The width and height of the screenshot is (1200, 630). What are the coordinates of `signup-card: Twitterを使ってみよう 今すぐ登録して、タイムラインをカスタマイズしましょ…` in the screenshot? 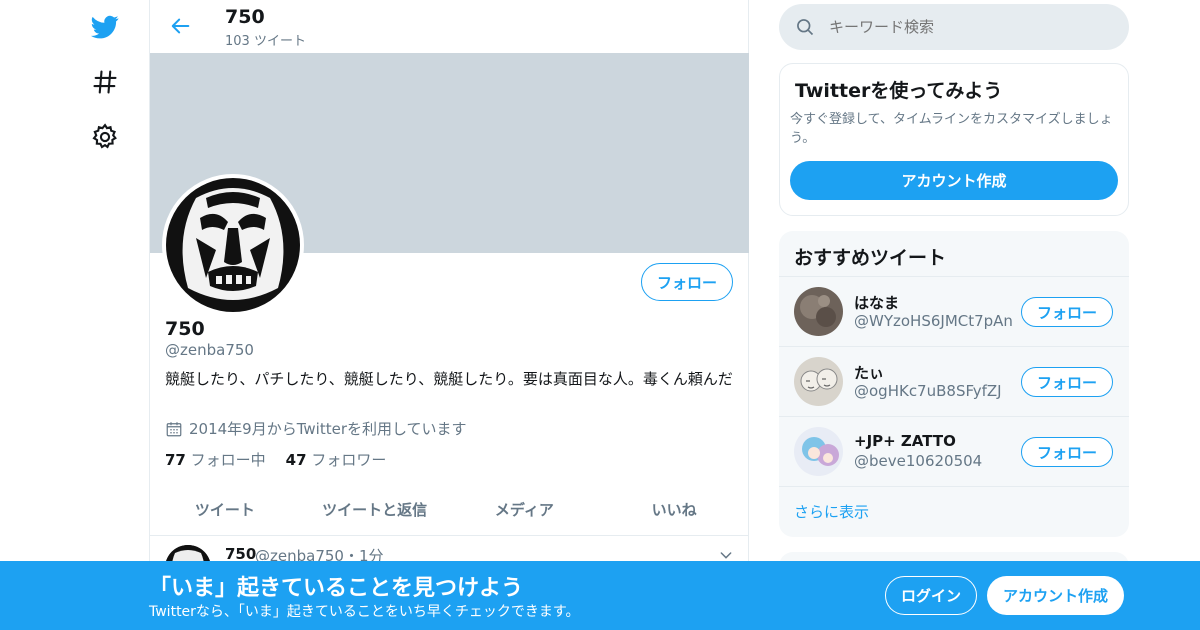 It's located at (954, 139).